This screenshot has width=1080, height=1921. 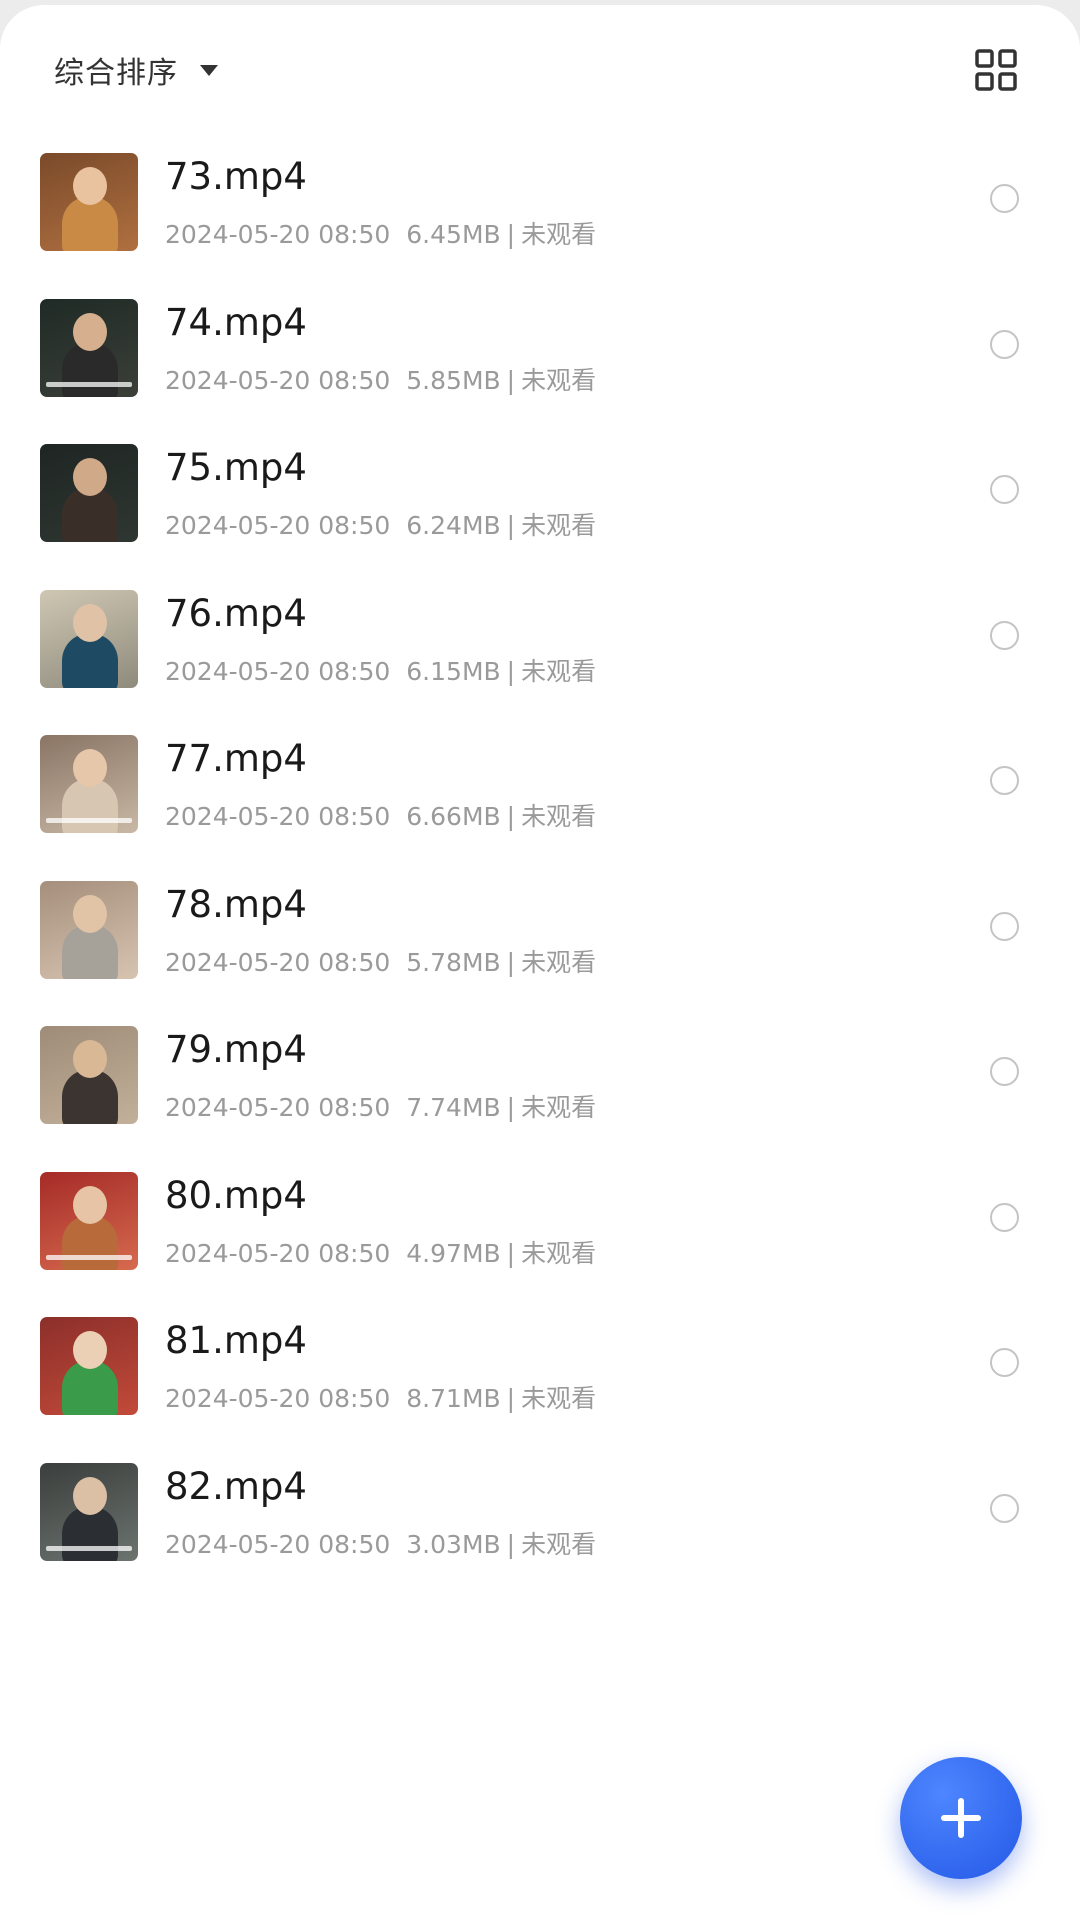 I want to click on video-meta: 2024-05-20 08:50 8.71MB | 未观看, so click(x=380, y=1397).